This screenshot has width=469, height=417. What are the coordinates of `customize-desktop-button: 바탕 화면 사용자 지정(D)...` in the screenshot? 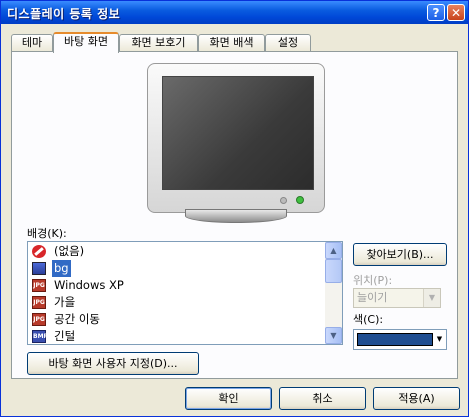 It's located at (113, 363).